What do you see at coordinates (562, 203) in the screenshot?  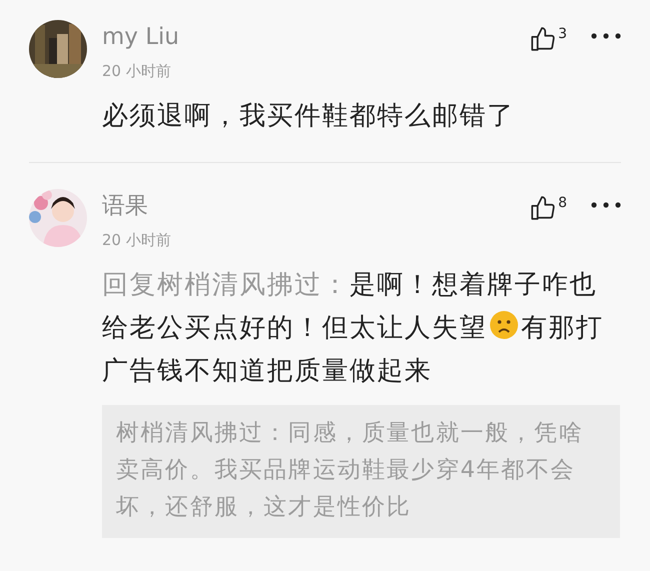 I see `like-count: 8` at bounding box center [562, 203].